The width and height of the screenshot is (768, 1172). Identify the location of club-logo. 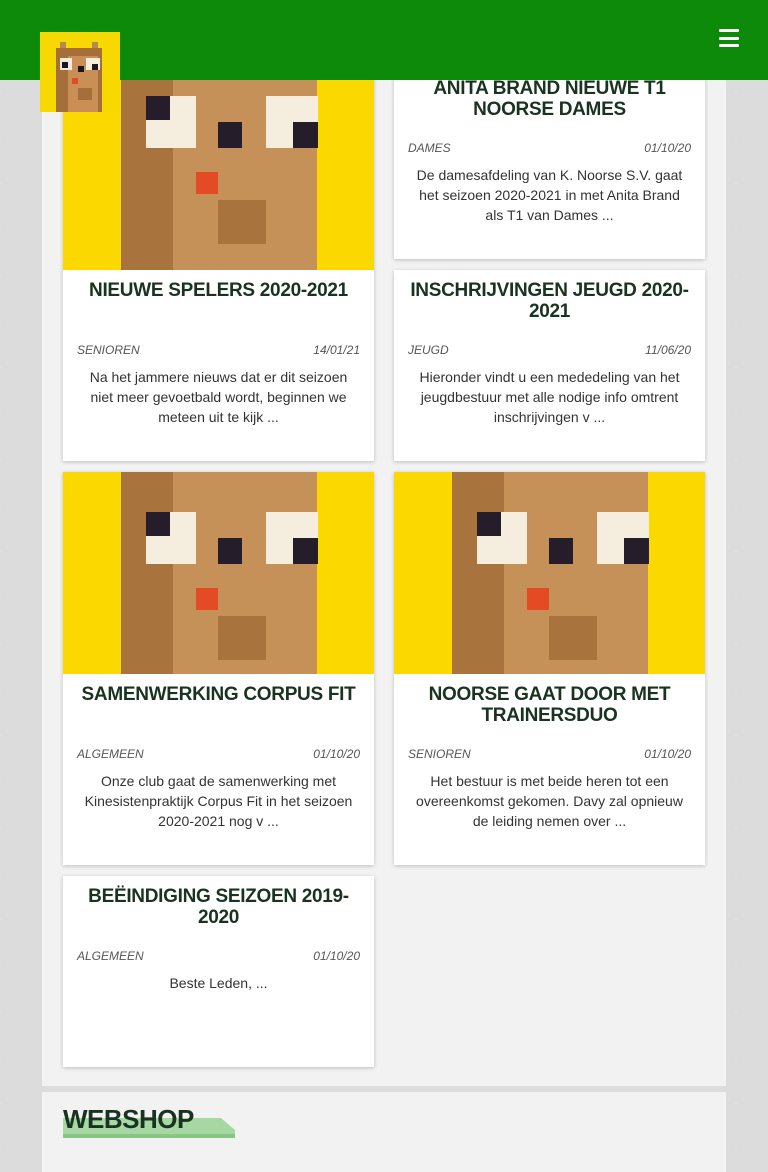
(80, 72).